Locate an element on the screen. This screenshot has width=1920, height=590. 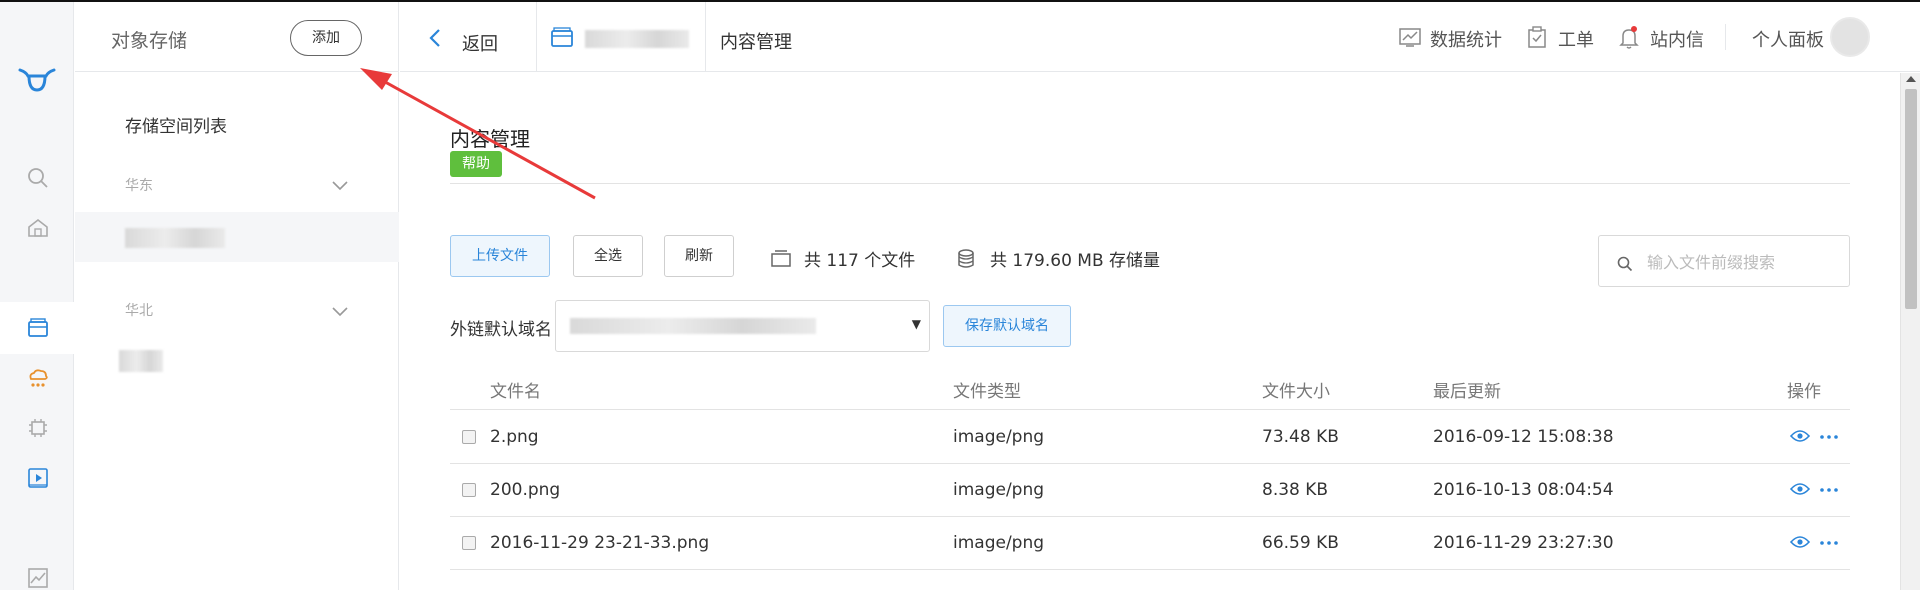
column-header: 文件类型 is located at coordinates (987, 389).